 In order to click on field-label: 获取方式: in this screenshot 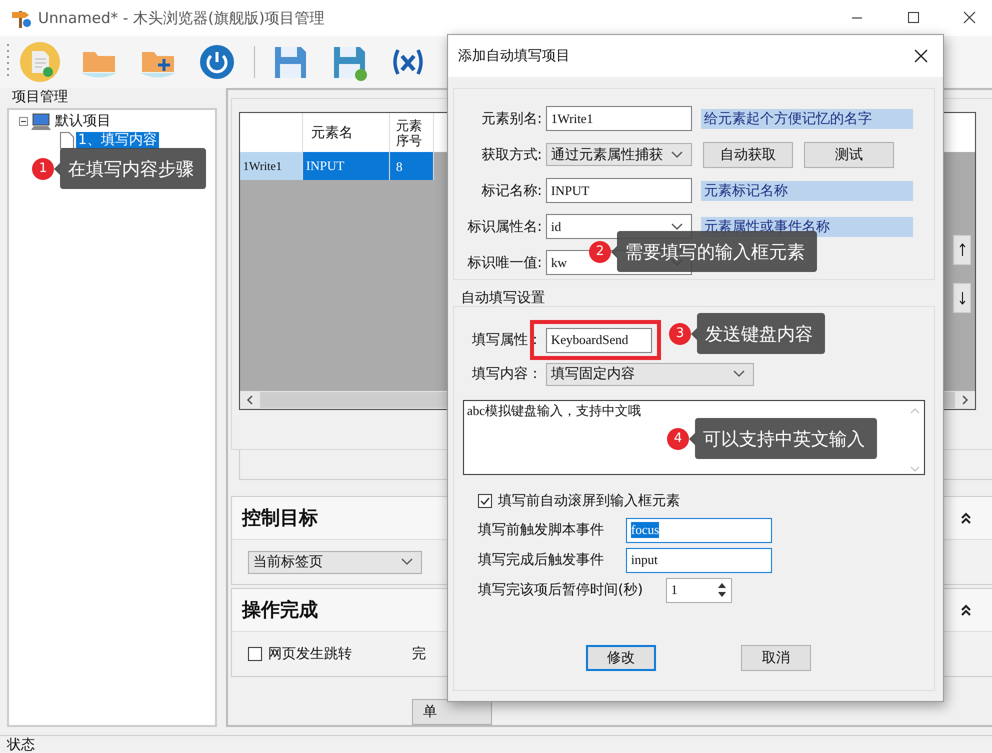, I will do `click(511, 155)`.